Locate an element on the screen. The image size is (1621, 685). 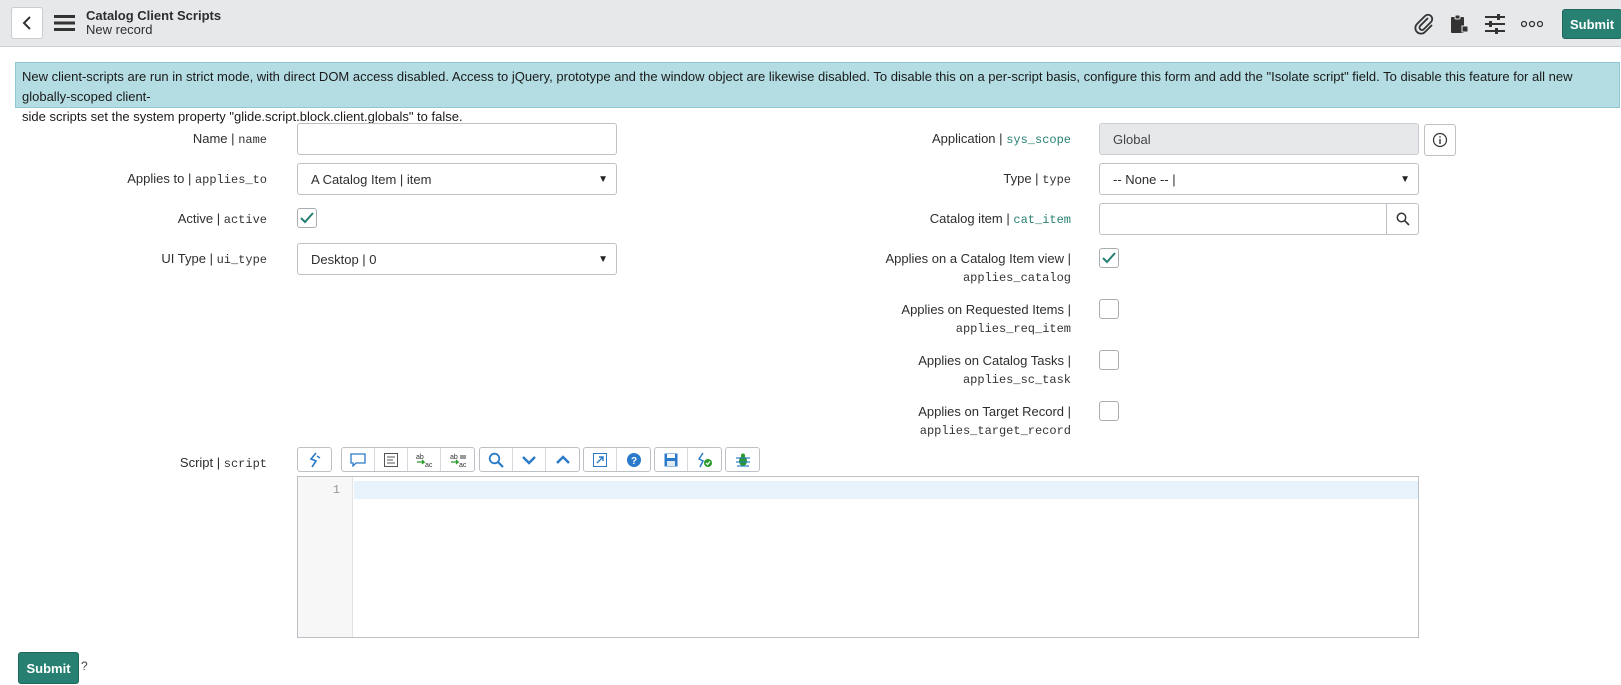
chevron-down-icon is located at coordinates (529, 460).